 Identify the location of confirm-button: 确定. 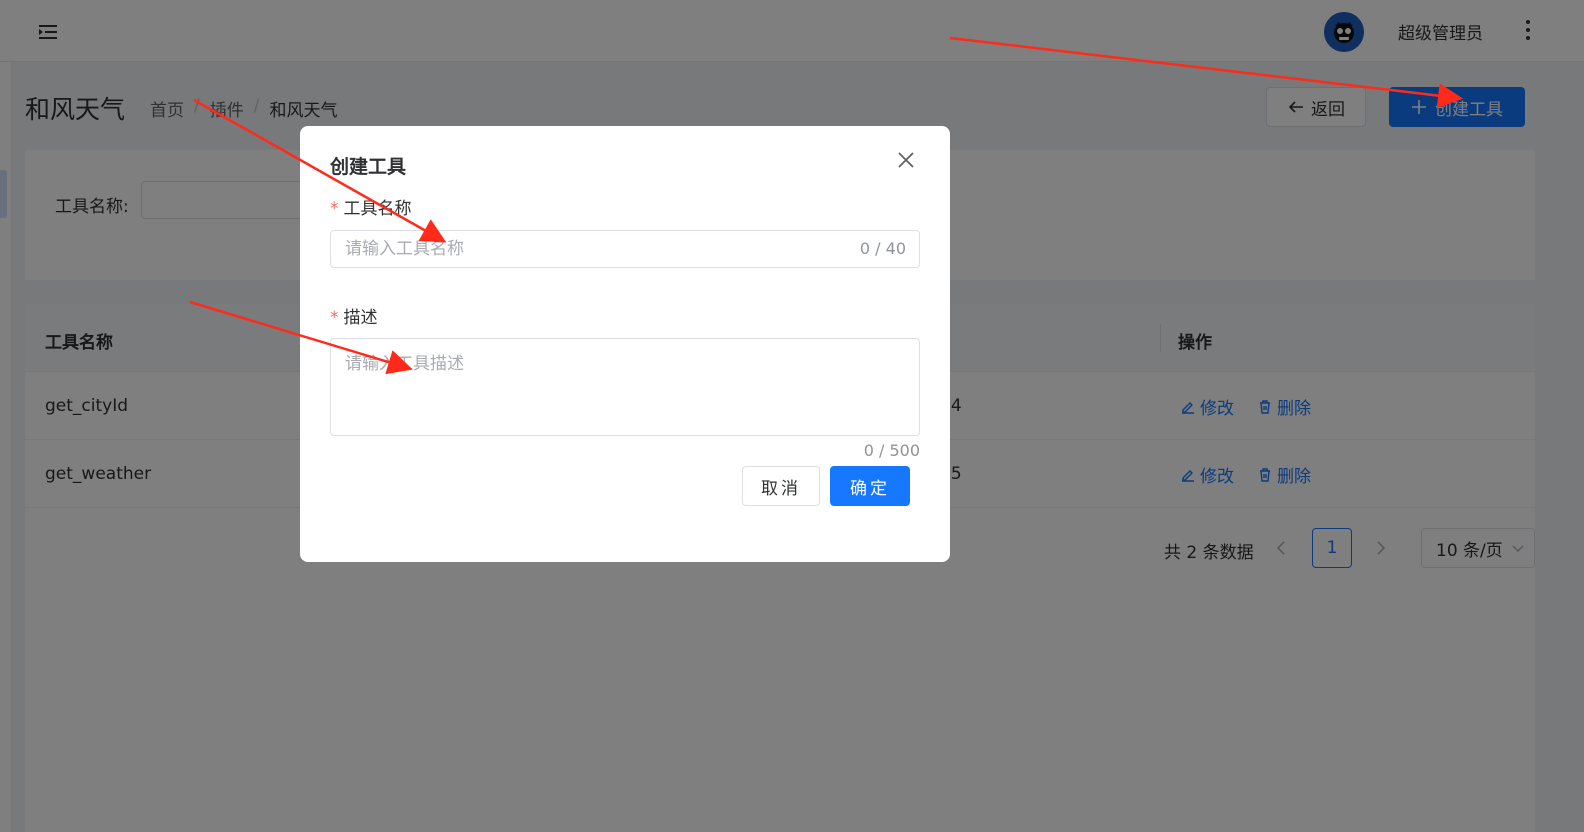
(870, 486).